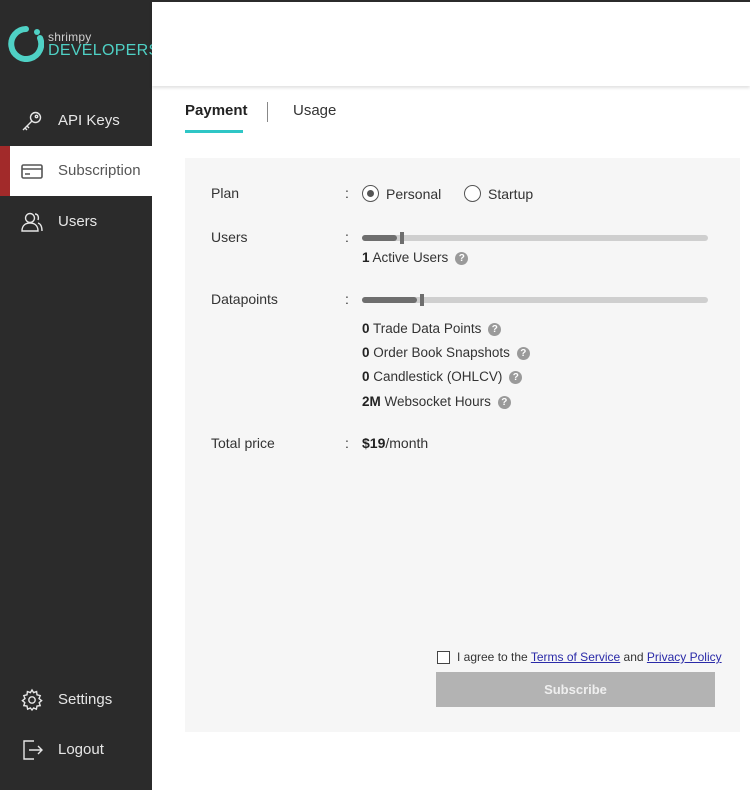 This screenshot has height=790, width=750. Describe the element at coordinates (314, 110) in the screenshot. I see `tab-usage: Usage` at that location.